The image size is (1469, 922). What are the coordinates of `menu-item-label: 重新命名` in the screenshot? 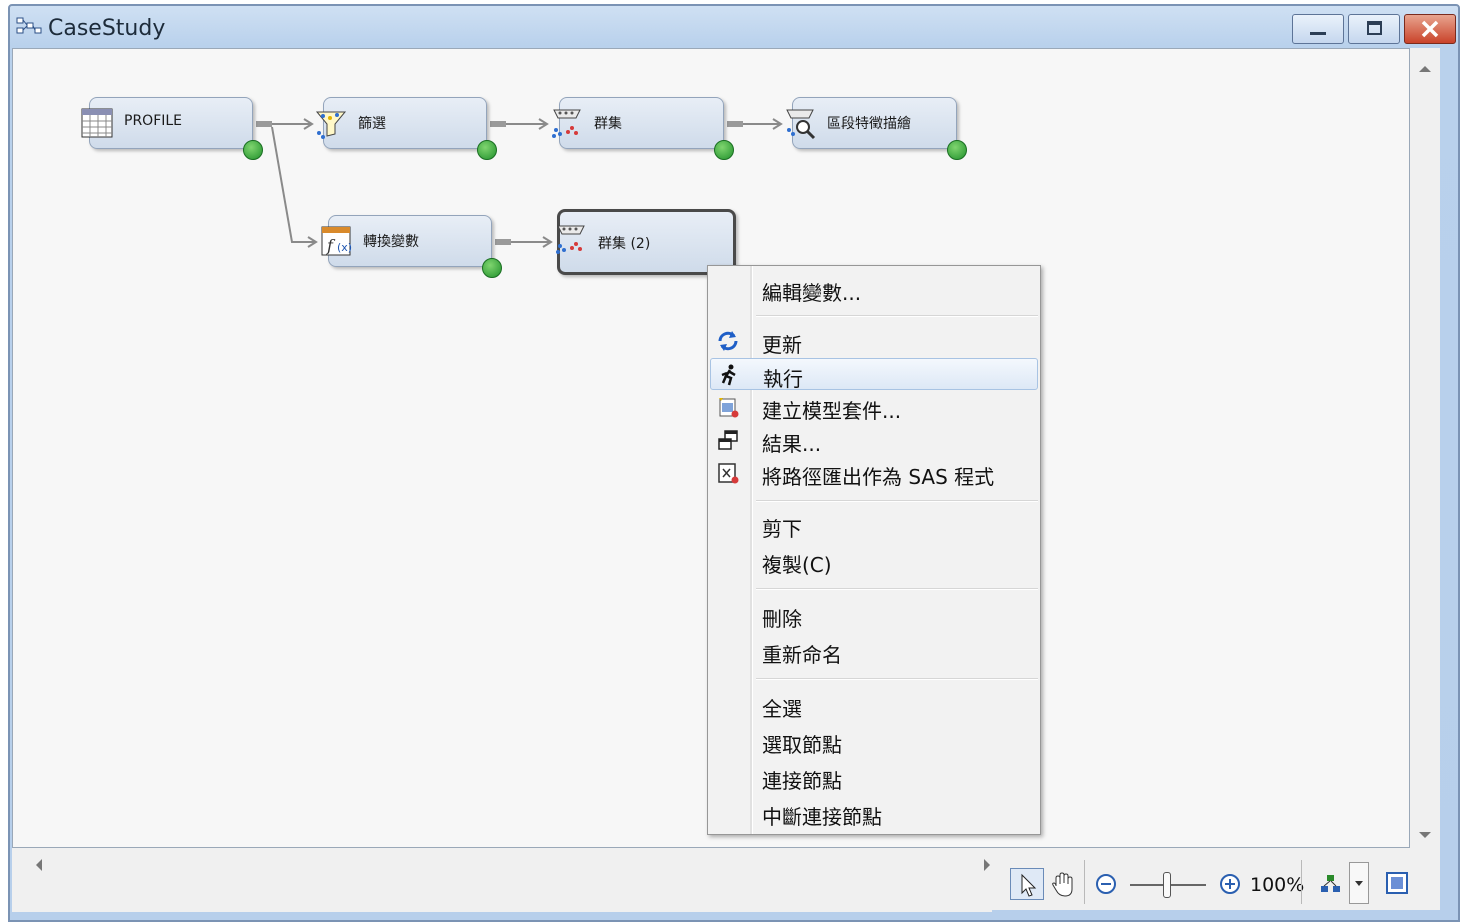 It's located at (802, 655).